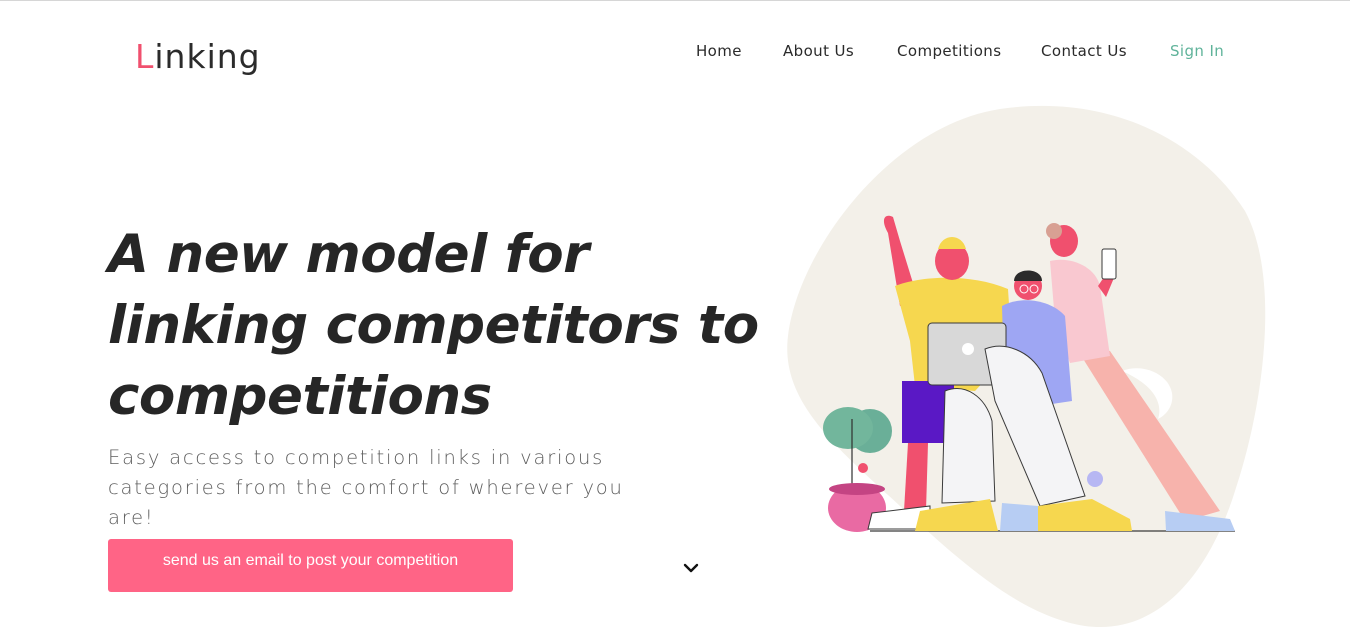 The width and height of the screenshot is (1350, 638). What do you see at coordinates (1084, 51) in the screenshot?
I see `nav-contact-link: Contact Us` at bounding box center [1084, 51].